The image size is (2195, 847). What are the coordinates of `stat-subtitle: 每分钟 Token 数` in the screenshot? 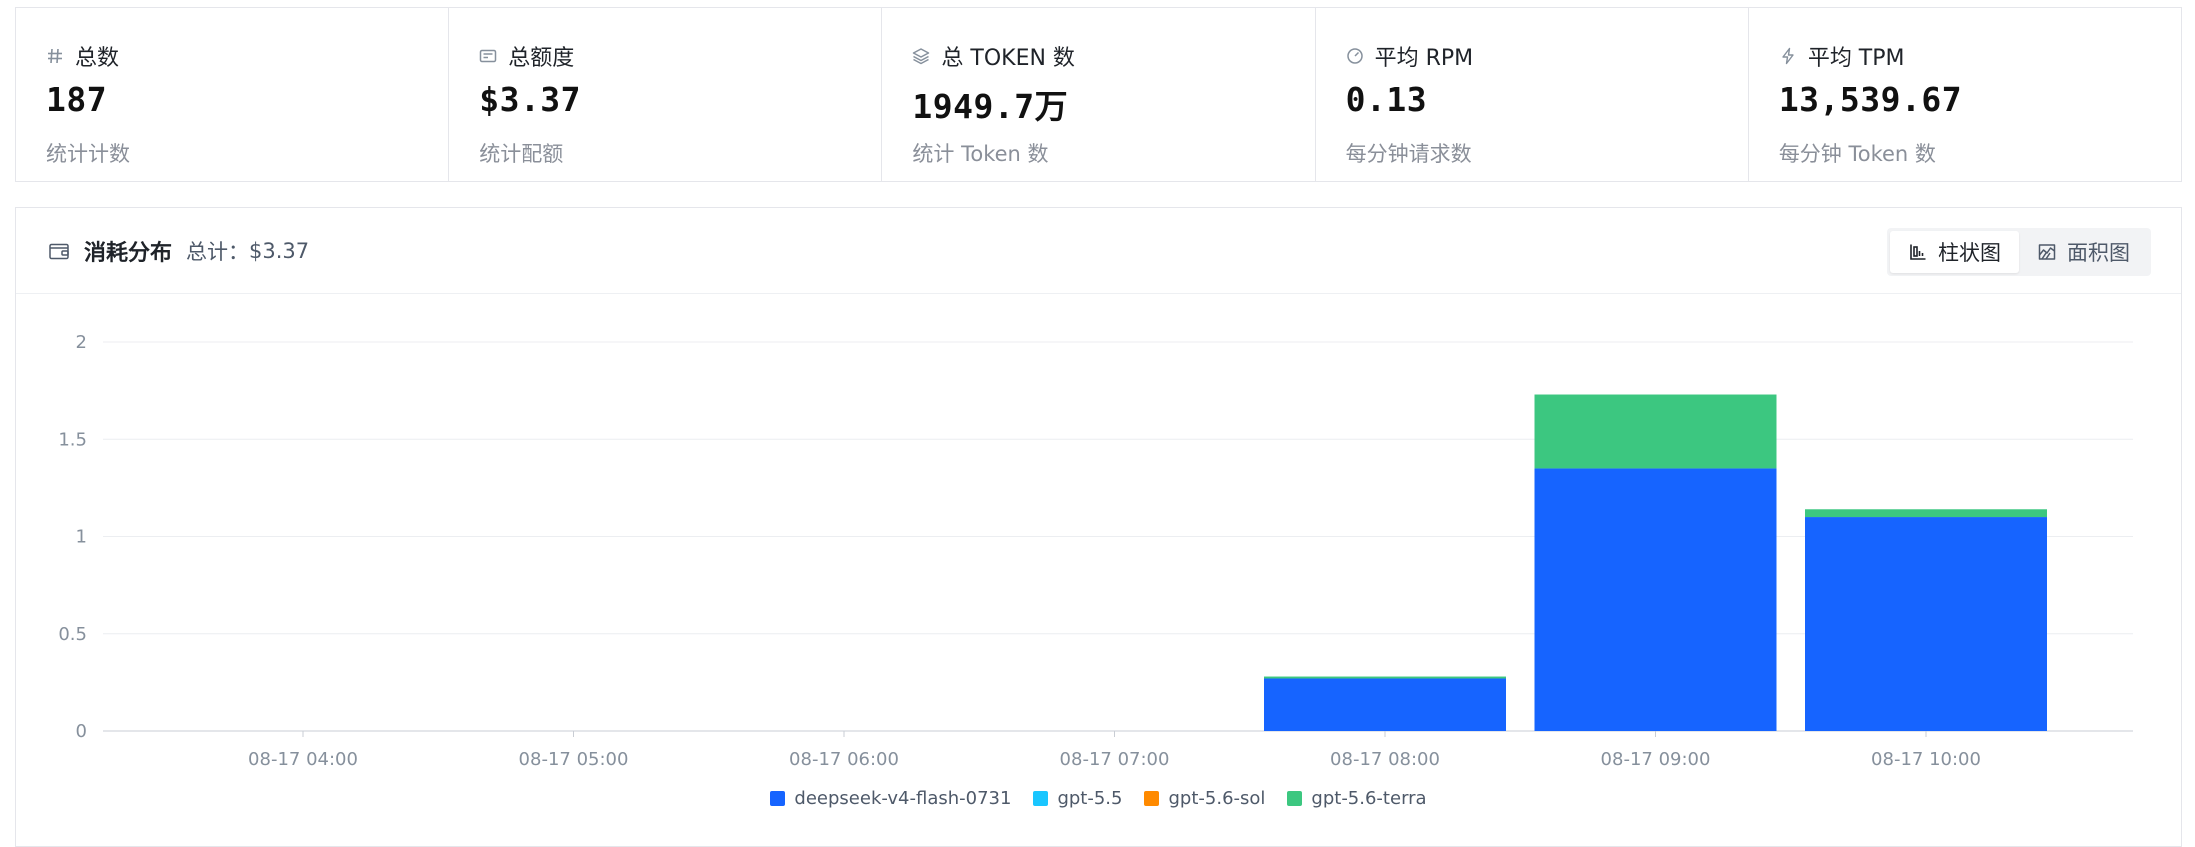 It's located at (1857, 154).